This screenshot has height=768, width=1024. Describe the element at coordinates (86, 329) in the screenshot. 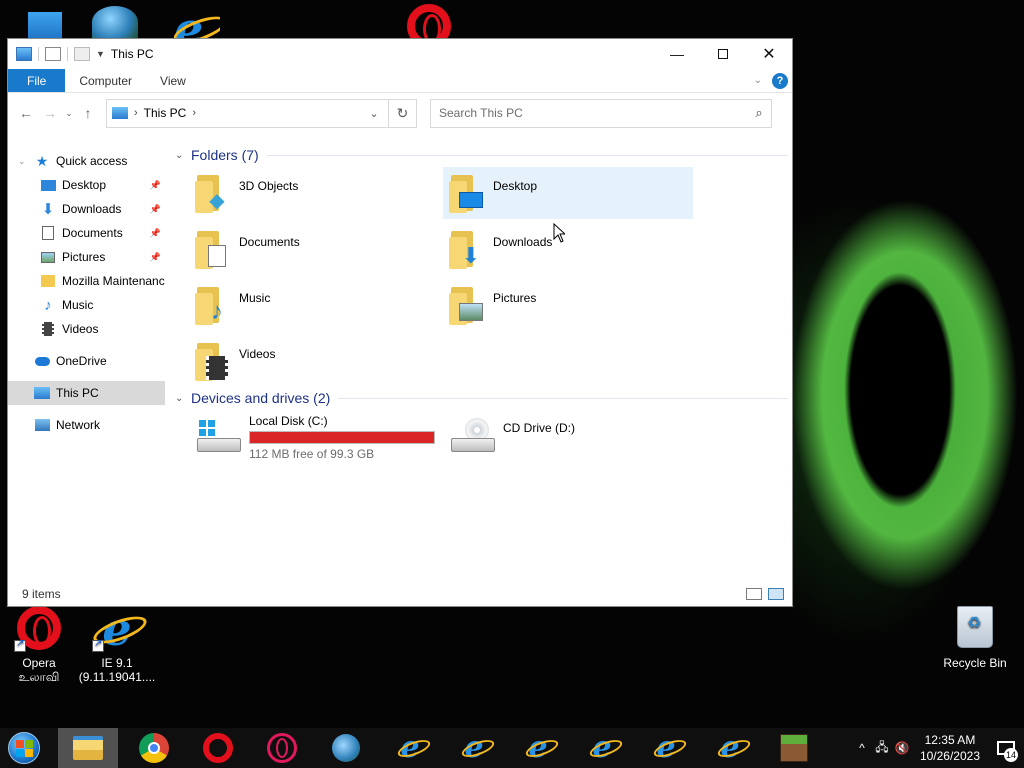

I see `nav-videos: Videos` at that location.